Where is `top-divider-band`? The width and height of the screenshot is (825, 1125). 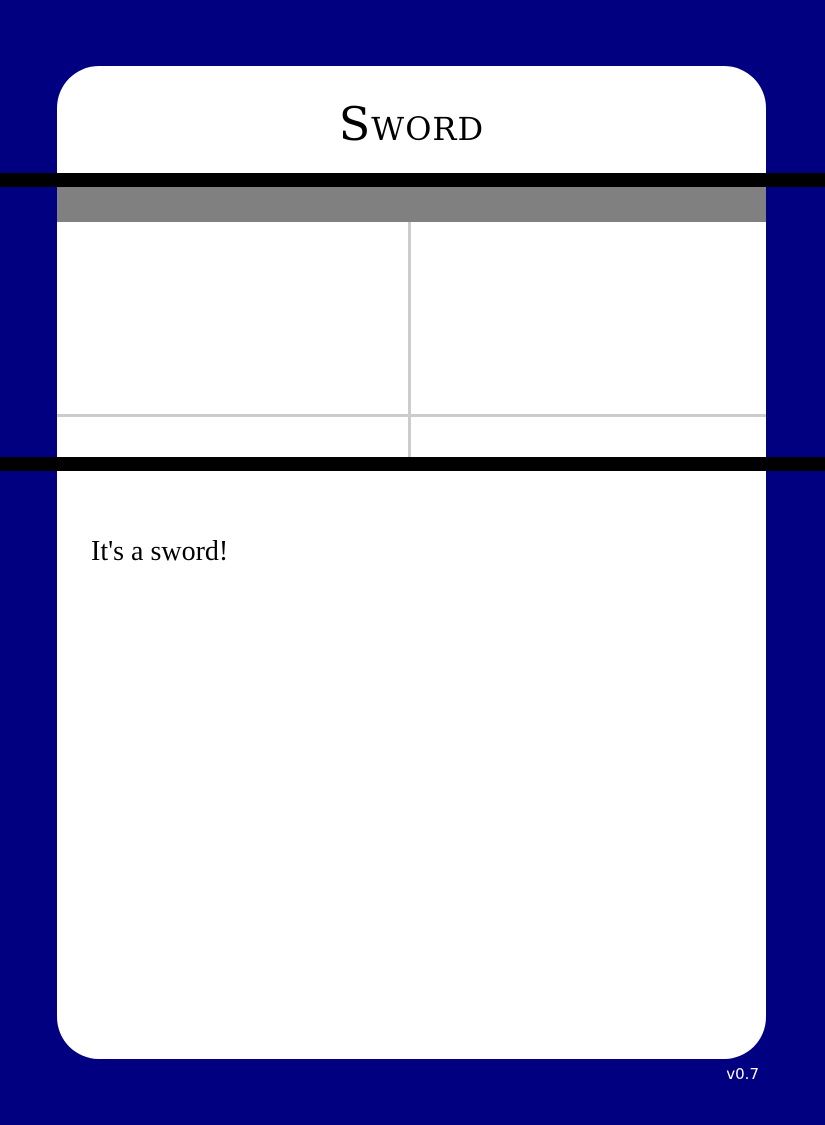
top-divider-band is located at coordinates (412, 180).